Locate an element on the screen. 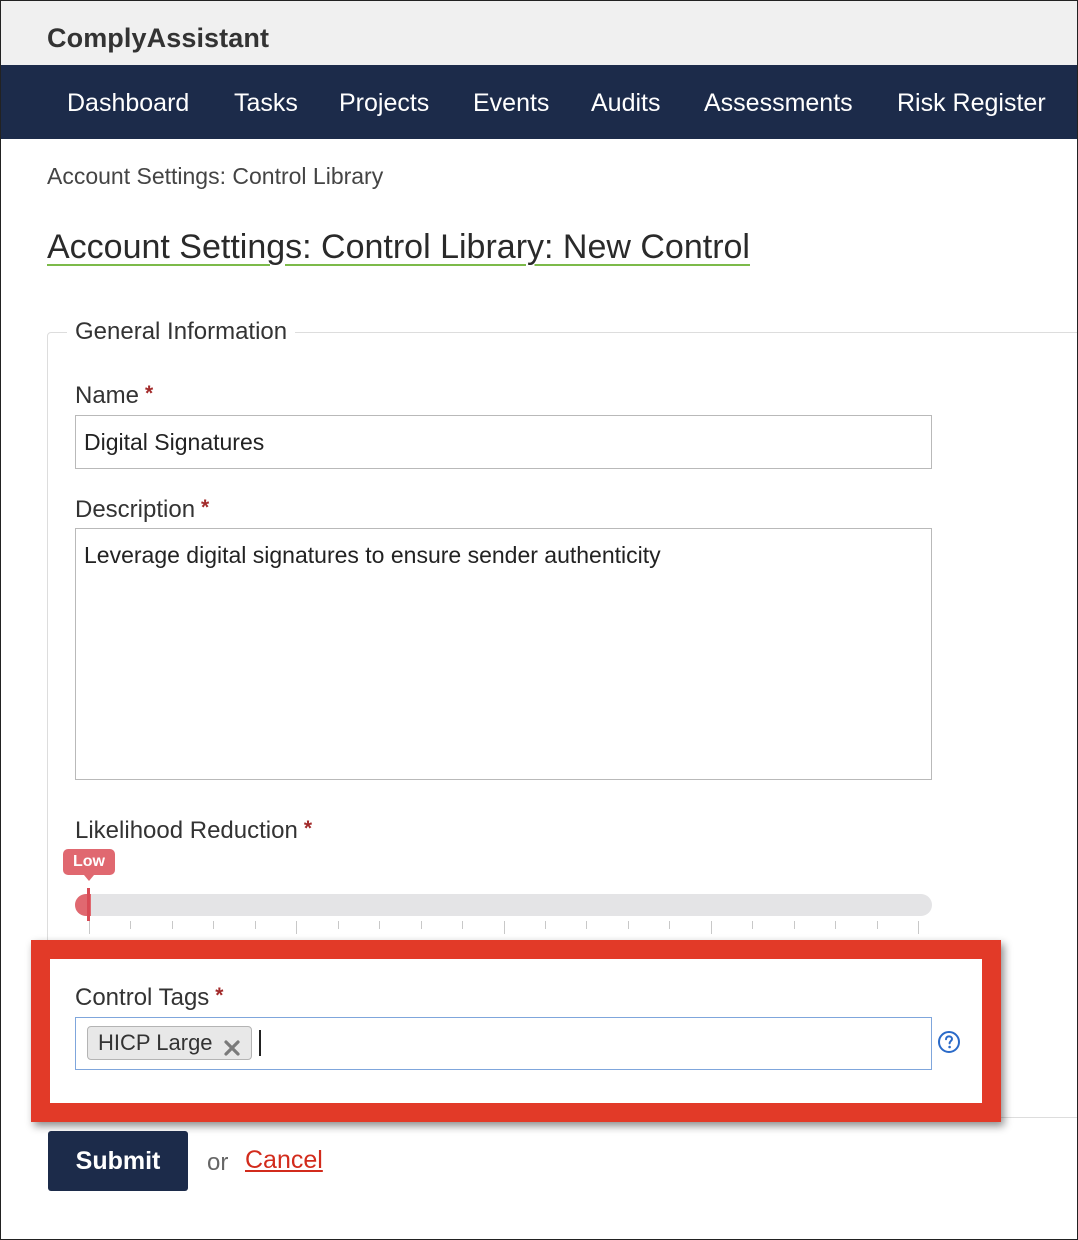 The image size is (1078, 1240). likelihood-reduction-slider is located at coordinates (503, 905).